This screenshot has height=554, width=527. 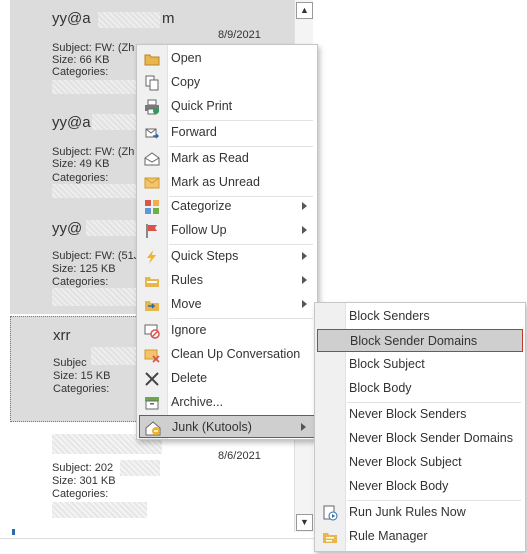 What do you see at coordinates (187, 280) in the screenshot?
I see `menu-item-label: Rules` at bounding box center [187, 280].